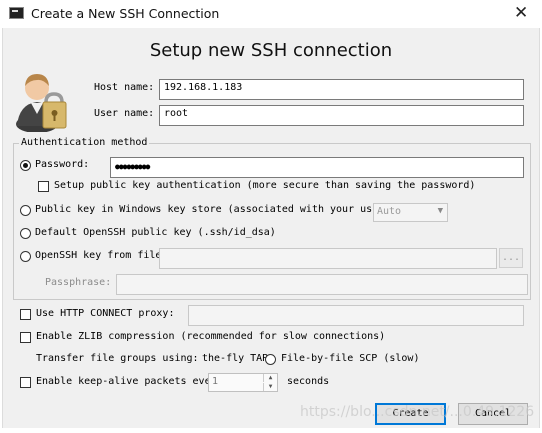  What do you see at coordinates (271, 50) in the screenshot?
I see `dialog-heading: Setup new SSH connection` at bounding box center [271, 50].